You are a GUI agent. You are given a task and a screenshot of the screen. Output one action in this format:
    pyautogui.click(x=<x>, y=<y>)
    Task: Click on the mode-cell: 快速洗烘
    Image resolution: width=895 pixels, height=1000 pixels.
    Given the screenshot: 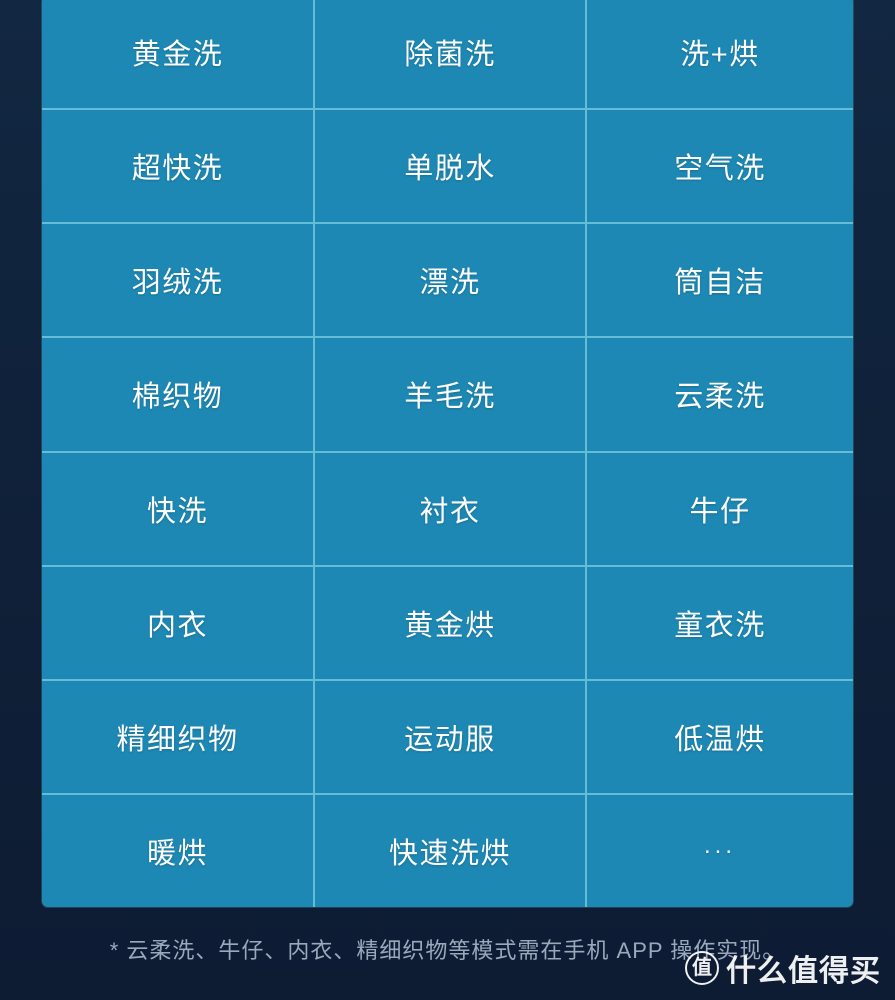 What is the action you would take?
    pyautogui.click(x=449, y=850)
    